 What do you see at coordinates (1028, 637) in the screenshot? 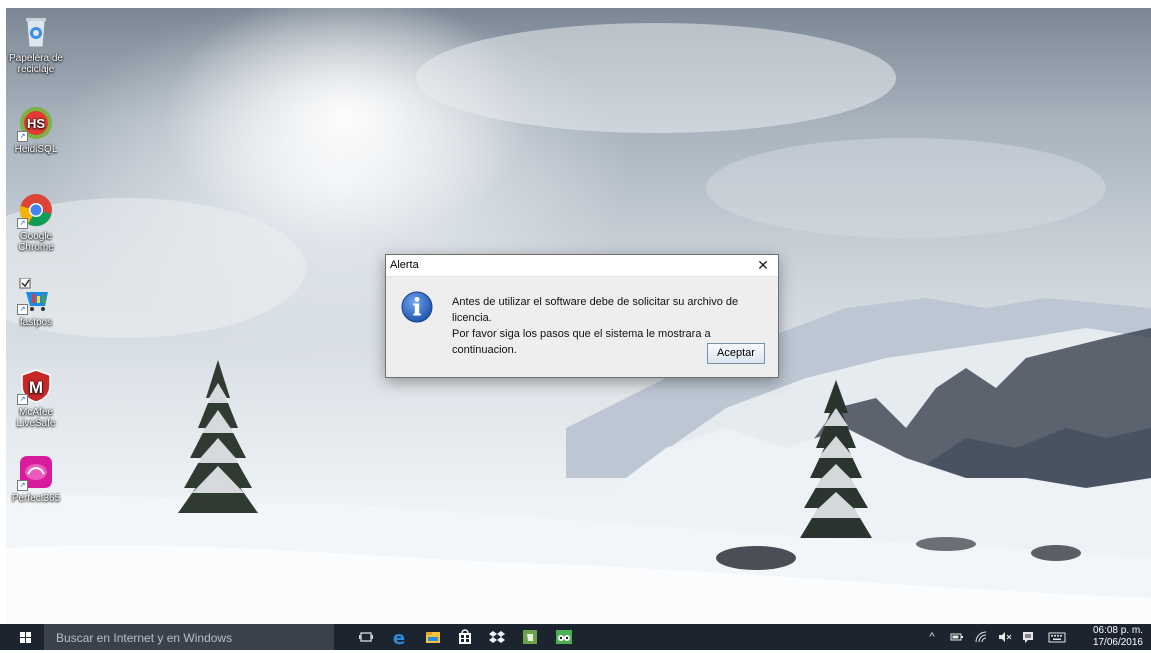
I see `notifications-icon` at bounding box center [1028, 637].